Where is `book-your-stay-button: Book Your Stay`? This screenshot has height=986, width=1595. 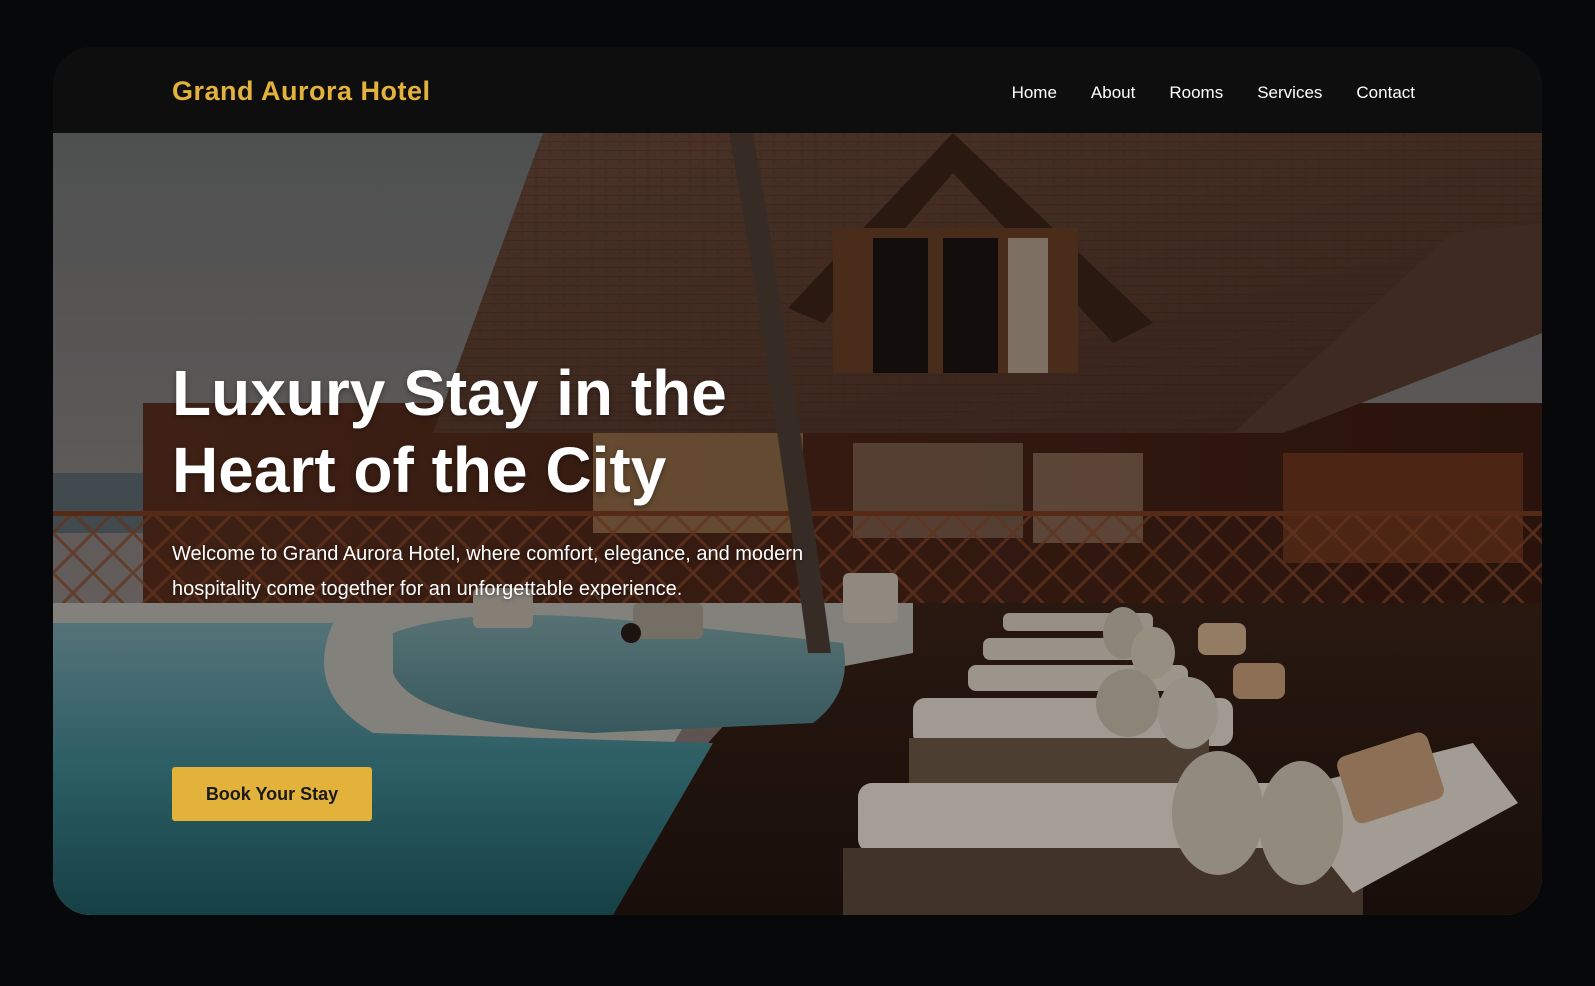
book-your-stay-button: Book Your Stay is located at coordinates (272, 794).